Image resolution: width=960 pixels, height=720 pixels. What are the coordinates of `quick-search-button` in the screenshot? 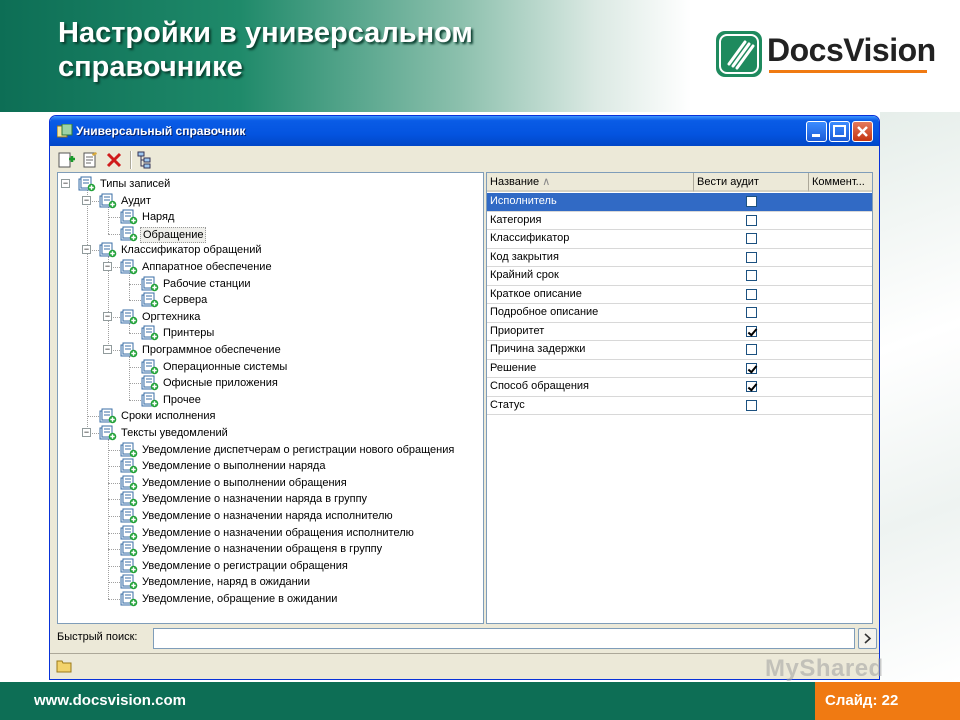 It's located at (867, 638).